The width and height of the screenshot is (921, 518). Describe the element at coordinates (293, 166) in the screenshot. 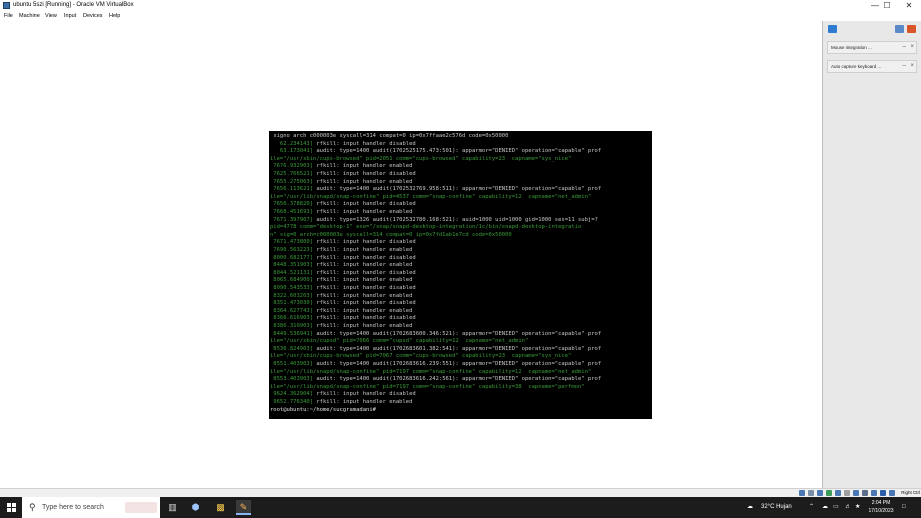

I see `terminal-line-timestamp: 7676.932903]` at that location.